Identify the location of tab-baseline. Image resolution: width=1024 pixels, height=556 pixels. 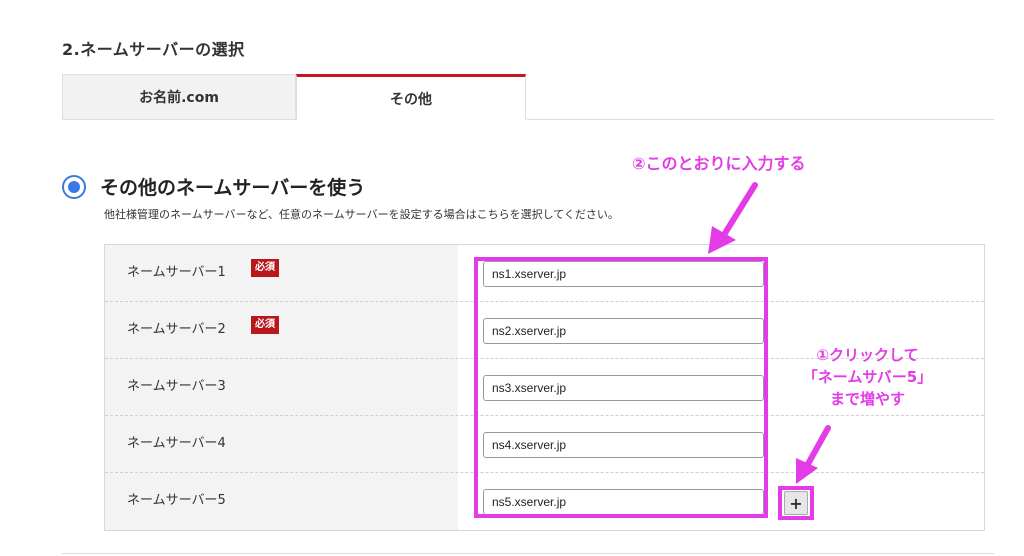
(760, 119).